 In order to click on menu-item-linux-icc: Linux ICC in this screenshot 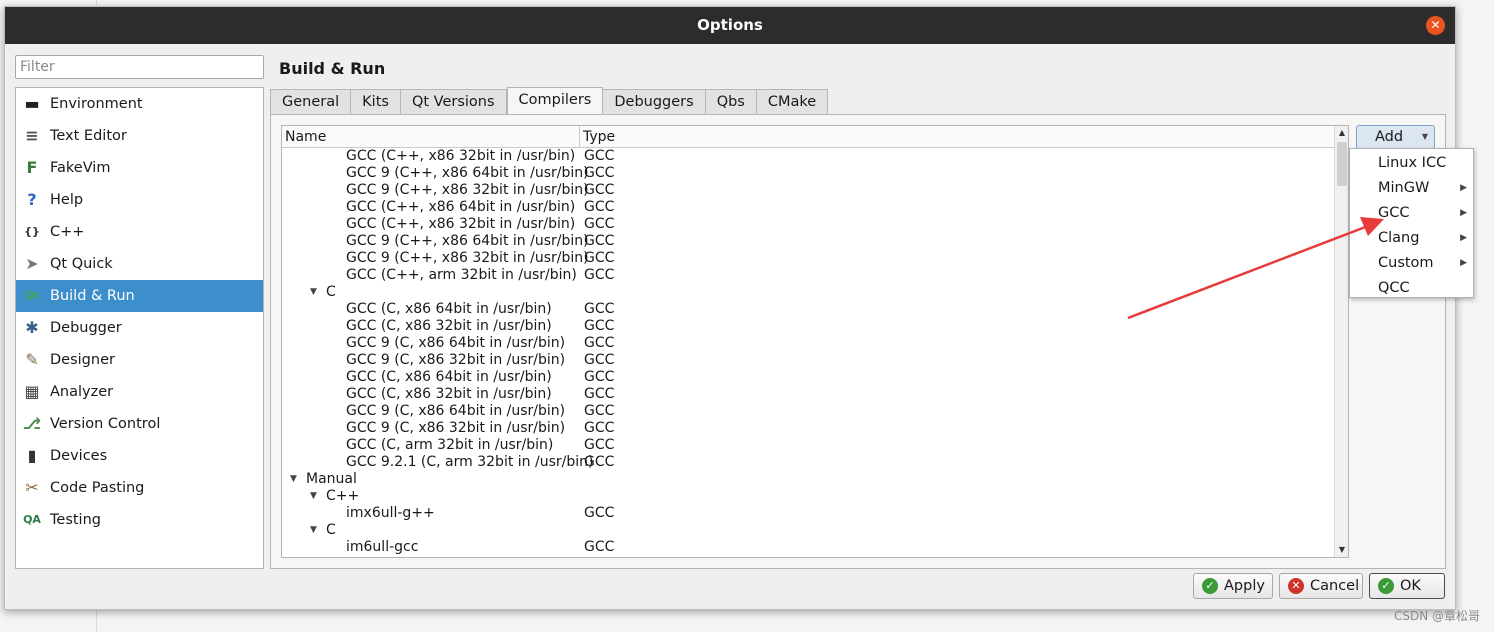, I will do `click(1411, 163)`.